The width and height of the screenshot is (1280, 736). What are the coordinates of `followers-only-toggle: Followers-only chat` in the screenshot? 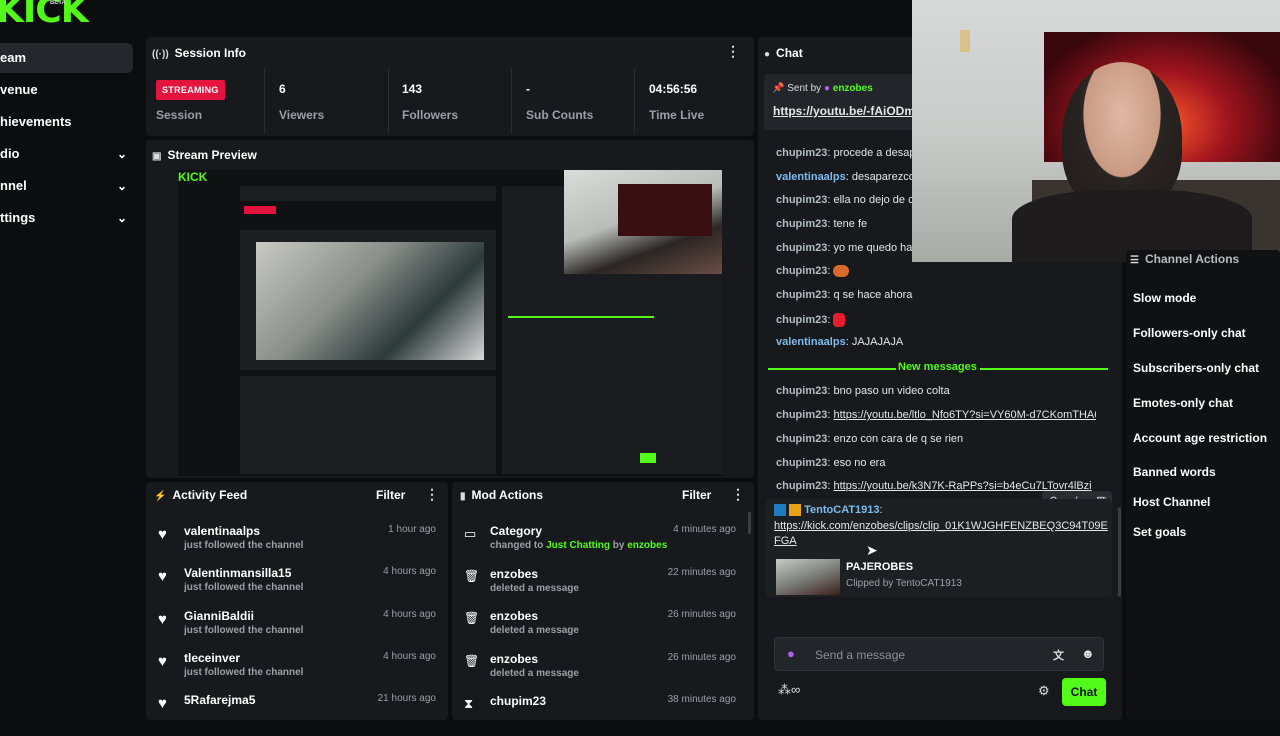 It's located at (1189, 333).